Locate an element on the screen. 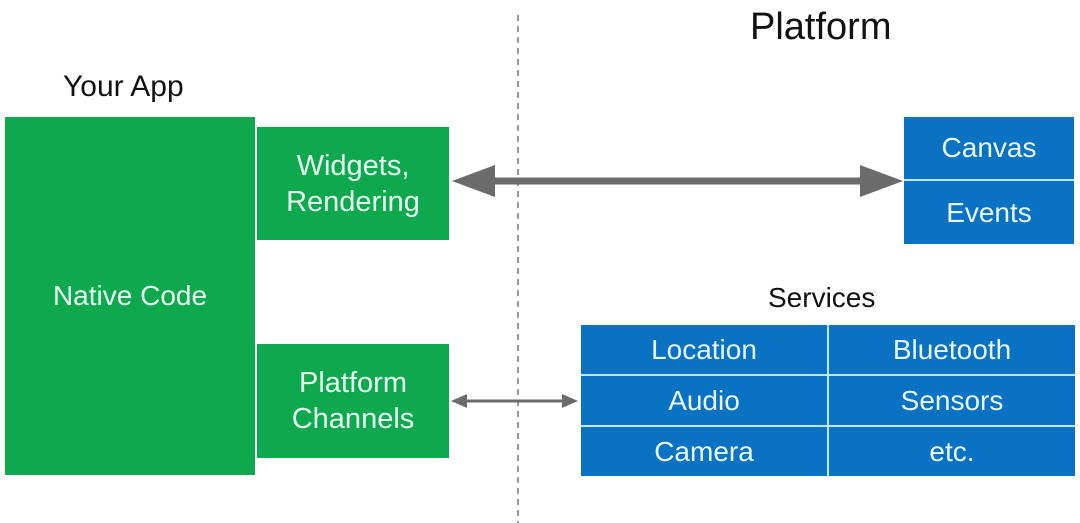 The height and width of the screenshot is (523, 1080). platform-channels-label-line1: Platform is located at coordinates (353, 383).